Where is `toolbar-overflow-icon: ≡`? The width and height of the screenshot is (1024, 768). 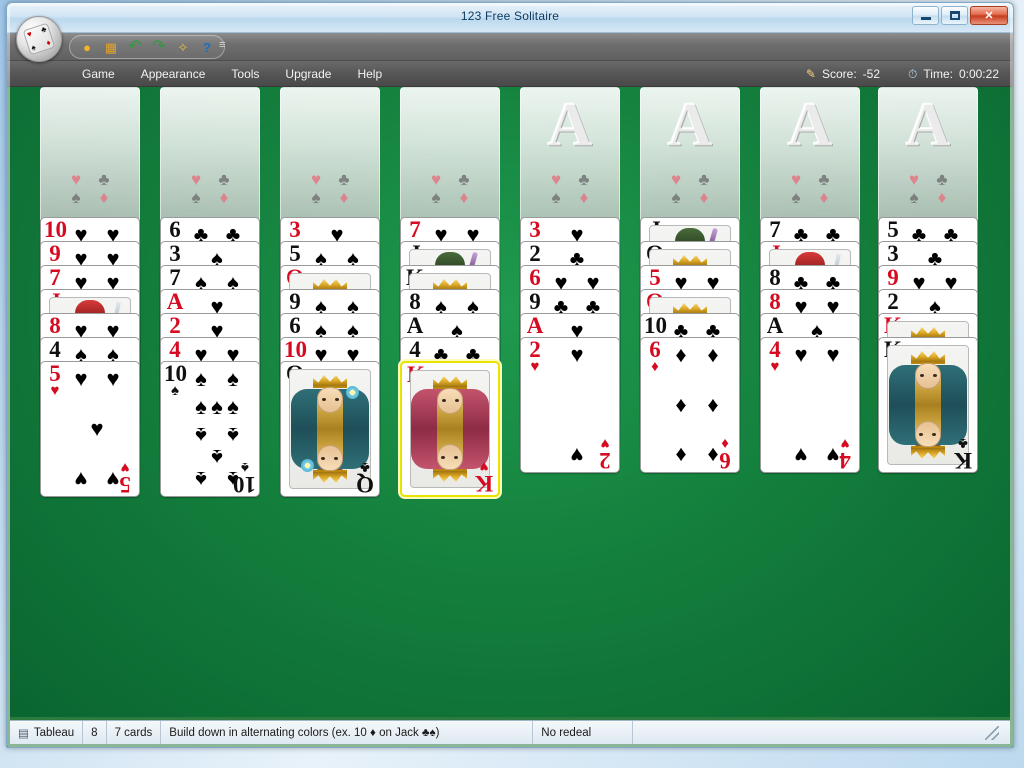 toolbar-overflow-icon: ≡ is located at coordinates (222, 45).